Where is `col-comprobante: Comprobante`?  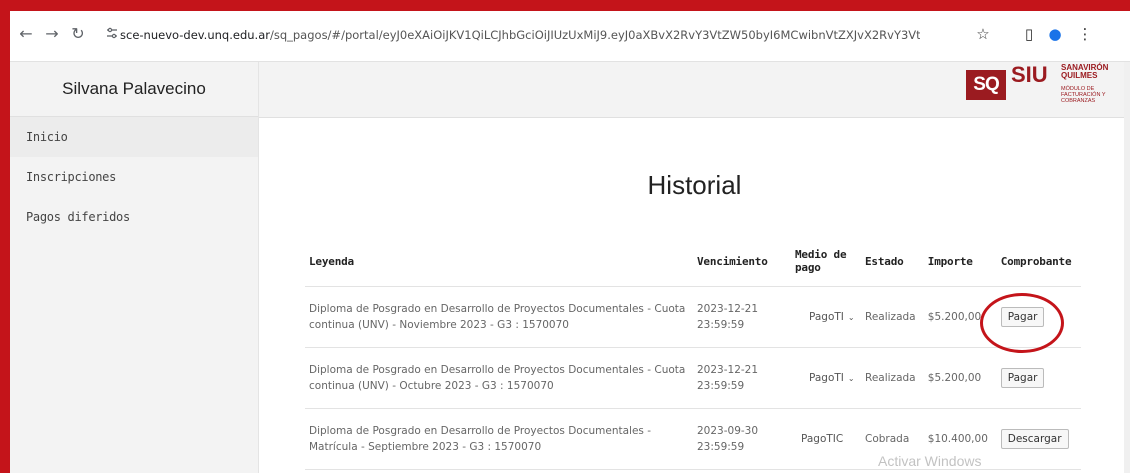 col-comprobante: Comprobante is located at coordinates (1038, 261).